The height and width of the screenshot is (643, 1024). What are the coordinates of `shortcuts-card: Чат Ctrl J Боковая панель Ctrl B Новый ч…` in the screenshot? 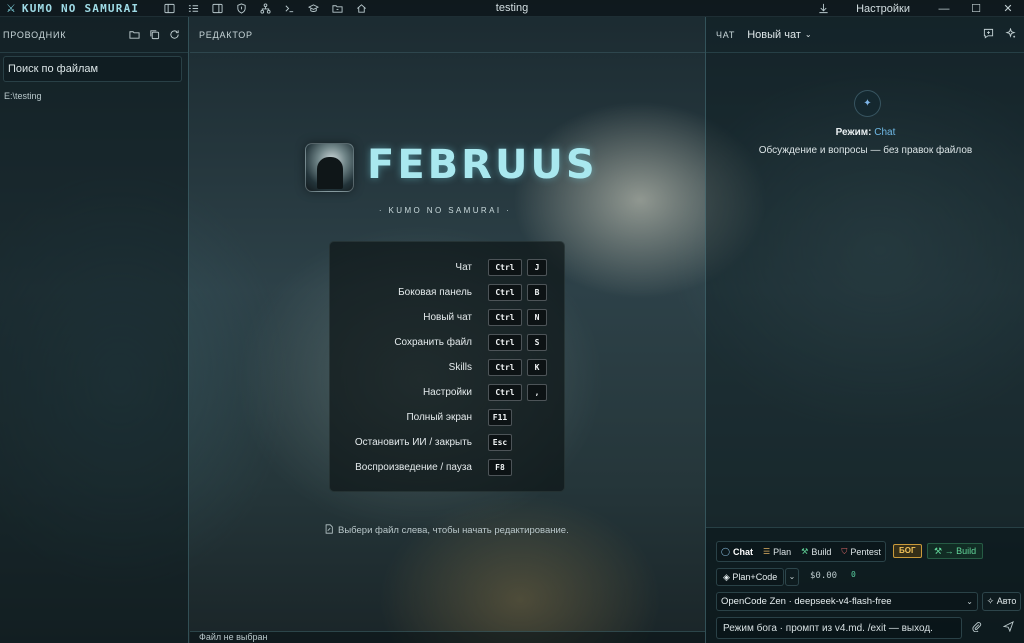 It's located at (447, 366).